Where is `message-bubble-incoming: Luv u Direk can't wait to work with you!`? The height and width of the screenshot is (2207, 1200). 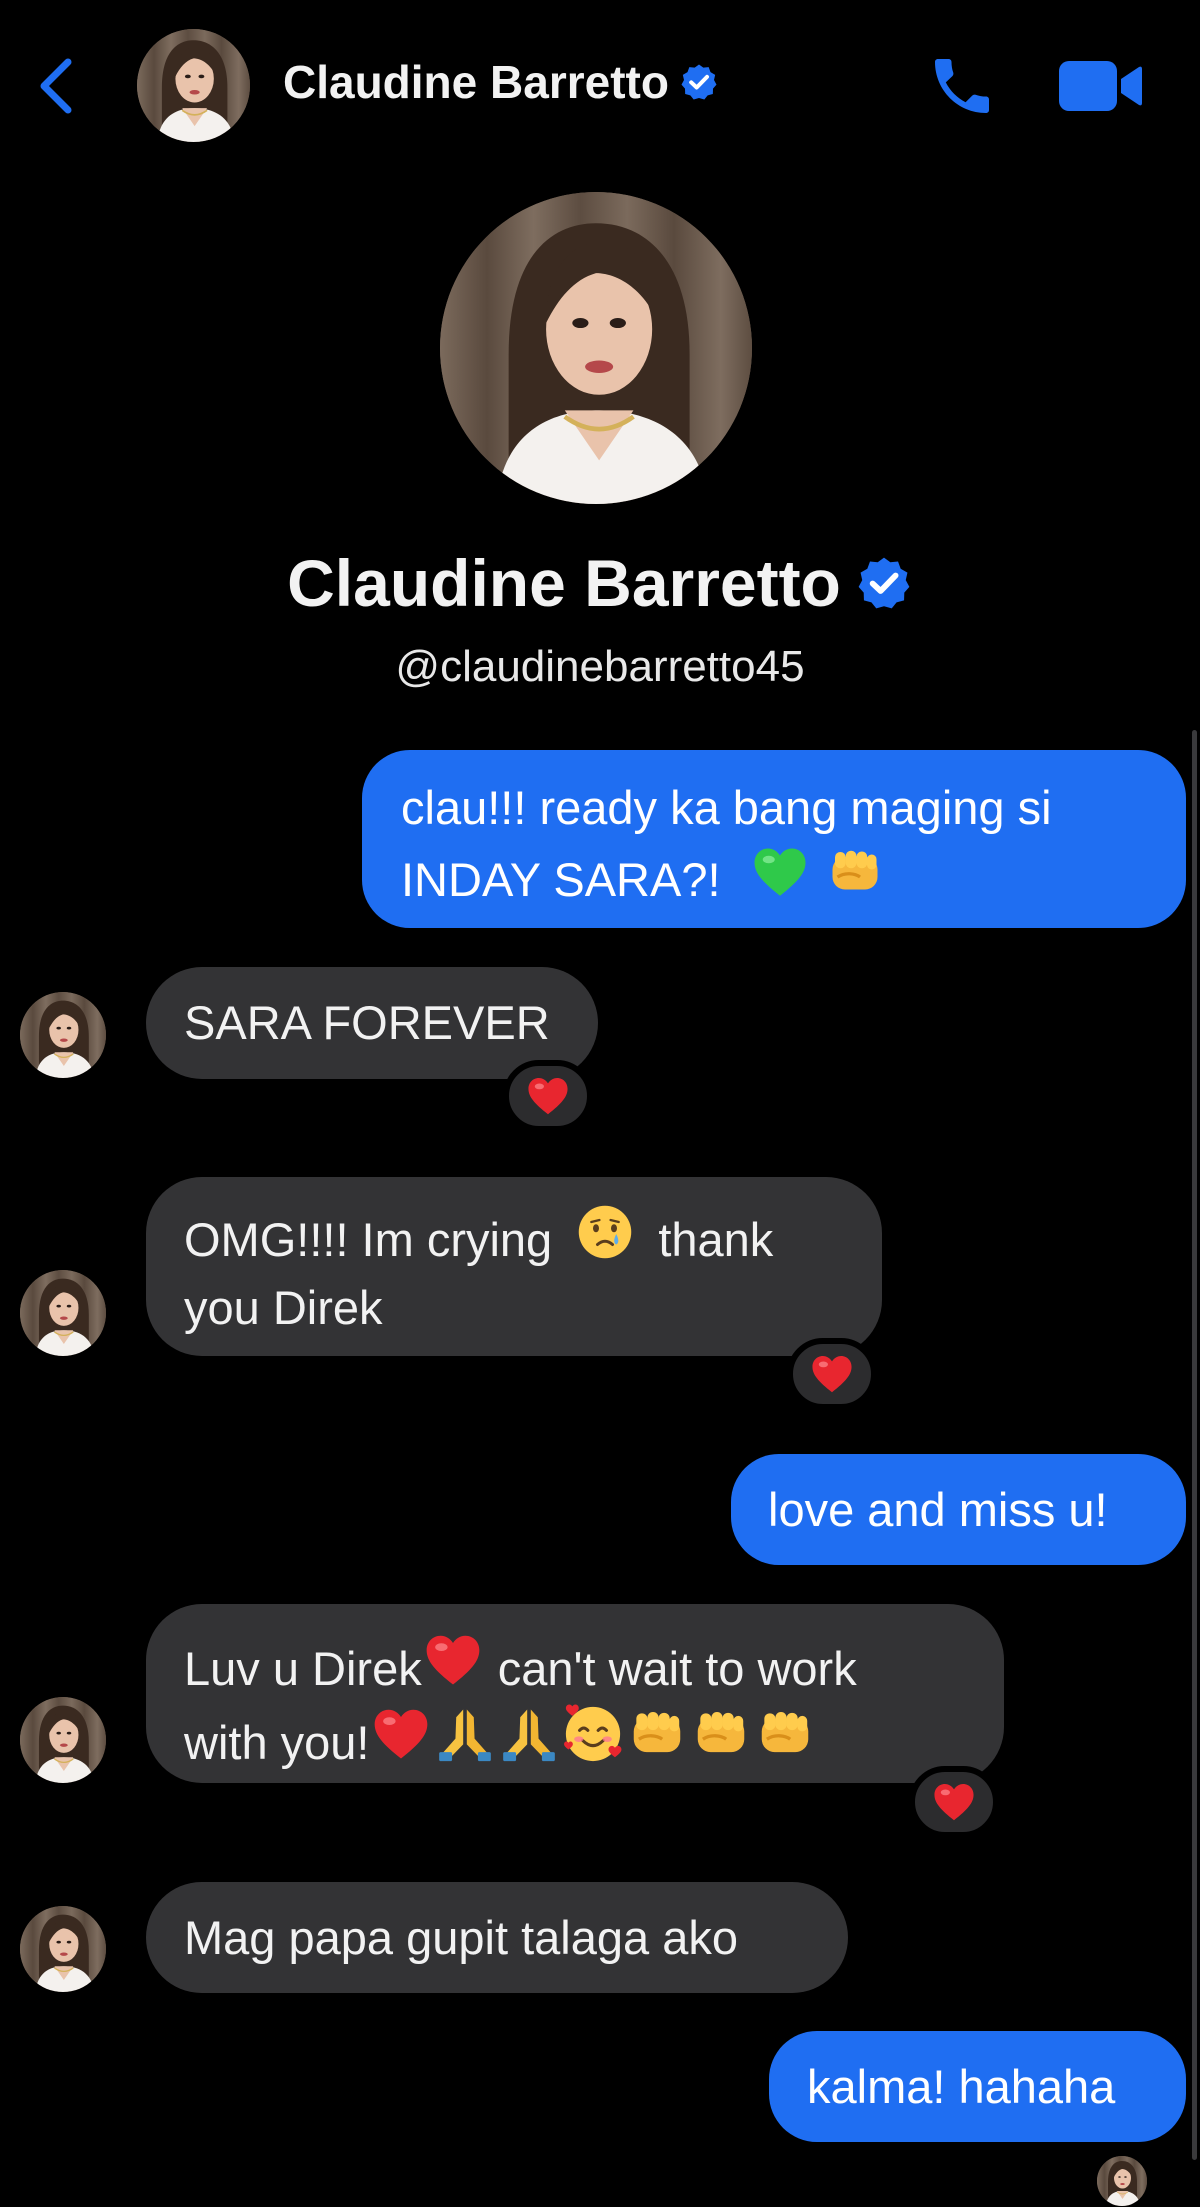 message-bubble-incoming: Luv u Direk can't wait to work with you! is located at coordinates (575, 1693).